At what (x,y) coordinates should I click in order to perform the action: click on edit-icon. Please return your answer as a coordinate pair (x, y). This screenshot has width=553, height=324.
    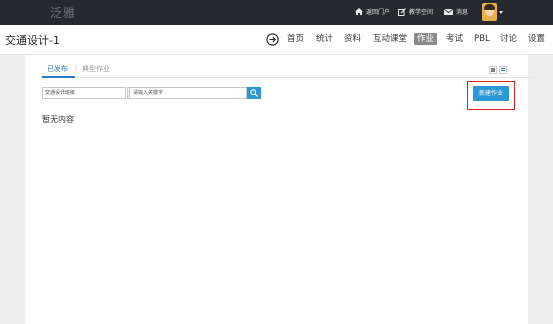
    Looking at the image, I should click on (402, 11).